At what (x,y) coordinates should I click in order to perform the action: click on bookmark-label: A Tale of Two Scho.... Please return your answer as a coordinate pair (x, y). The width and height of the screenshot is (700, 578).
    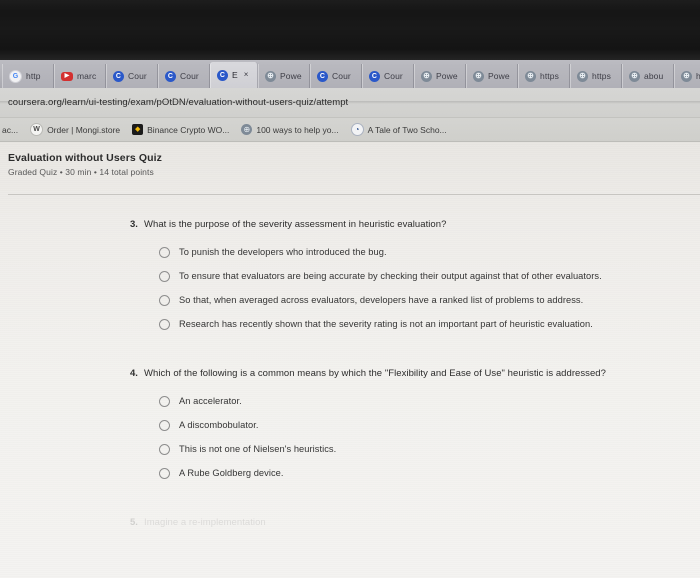
    Looking at the image, I should click on (407, 129).